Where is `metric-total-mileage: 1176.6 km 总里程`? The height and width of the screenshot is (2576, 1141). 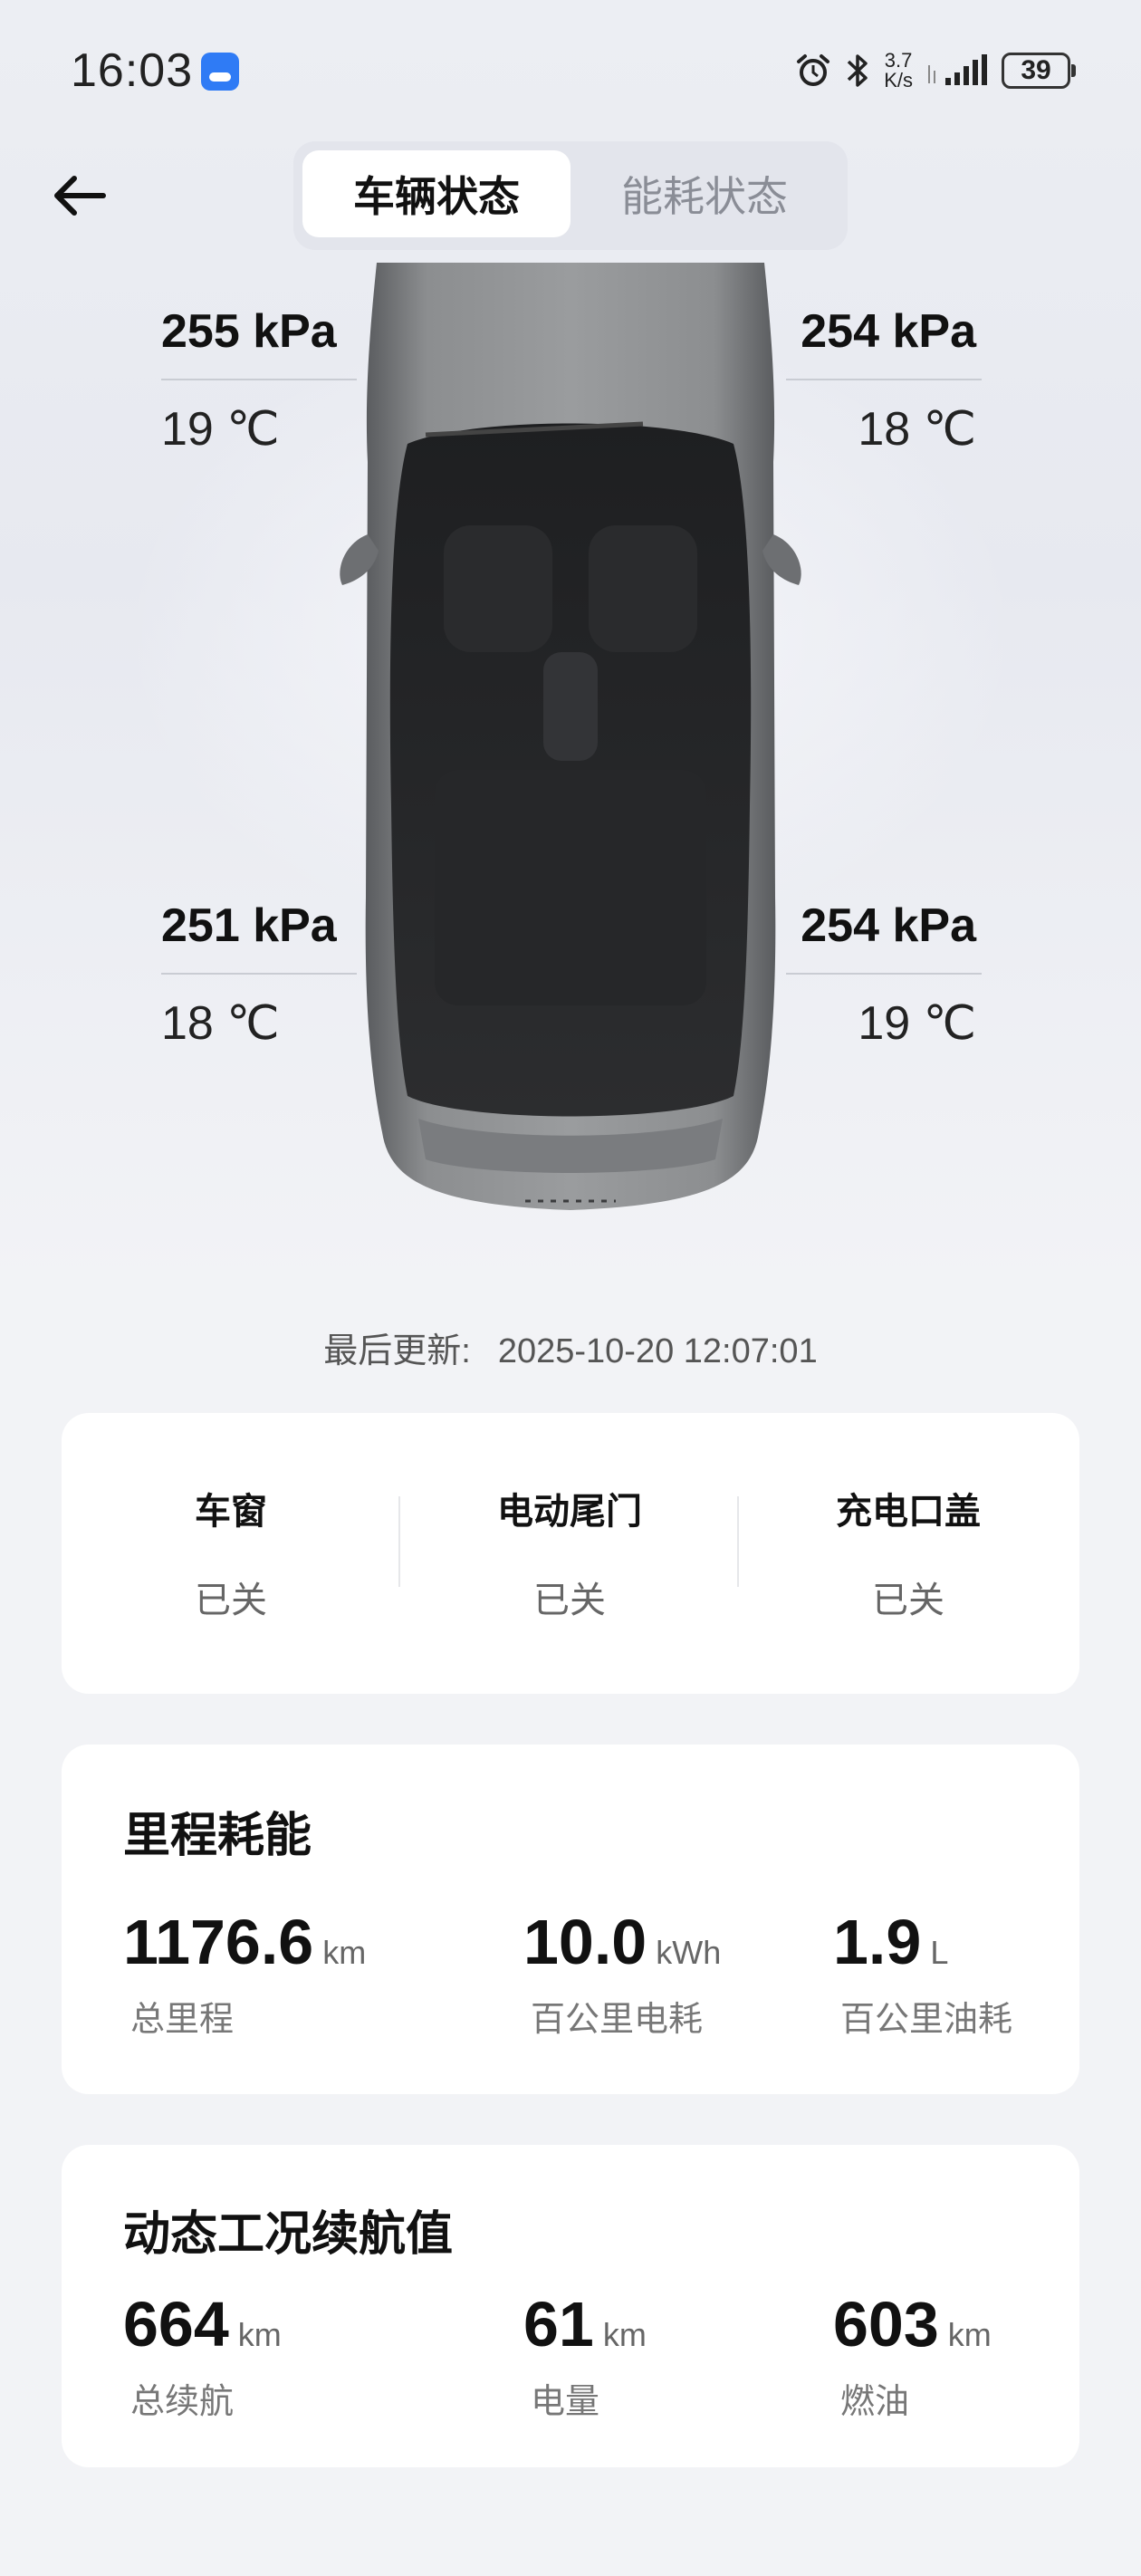
metric-total-mileage: 1176.6 km 总里程 is located at coordinates (244, 1973).